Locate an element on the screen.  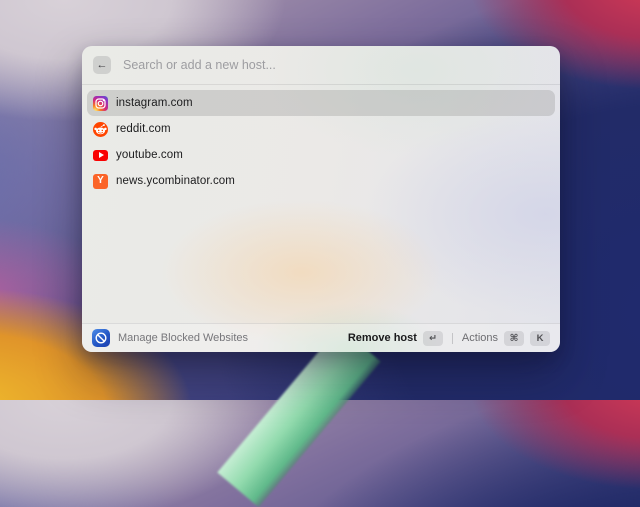
remove-host-button: Remove host ↵ is located at coordinates (395, 338).